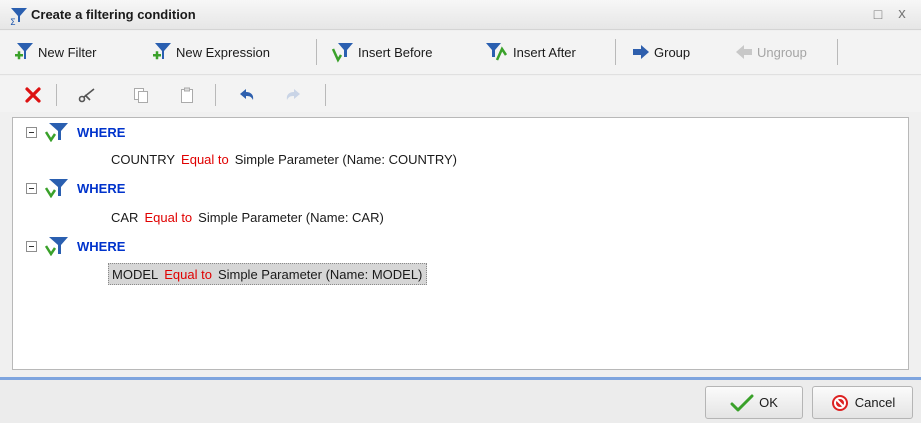 The image size is (921, 423). I want to click on filter-sigma-icon: Σ, so click(18, 17).